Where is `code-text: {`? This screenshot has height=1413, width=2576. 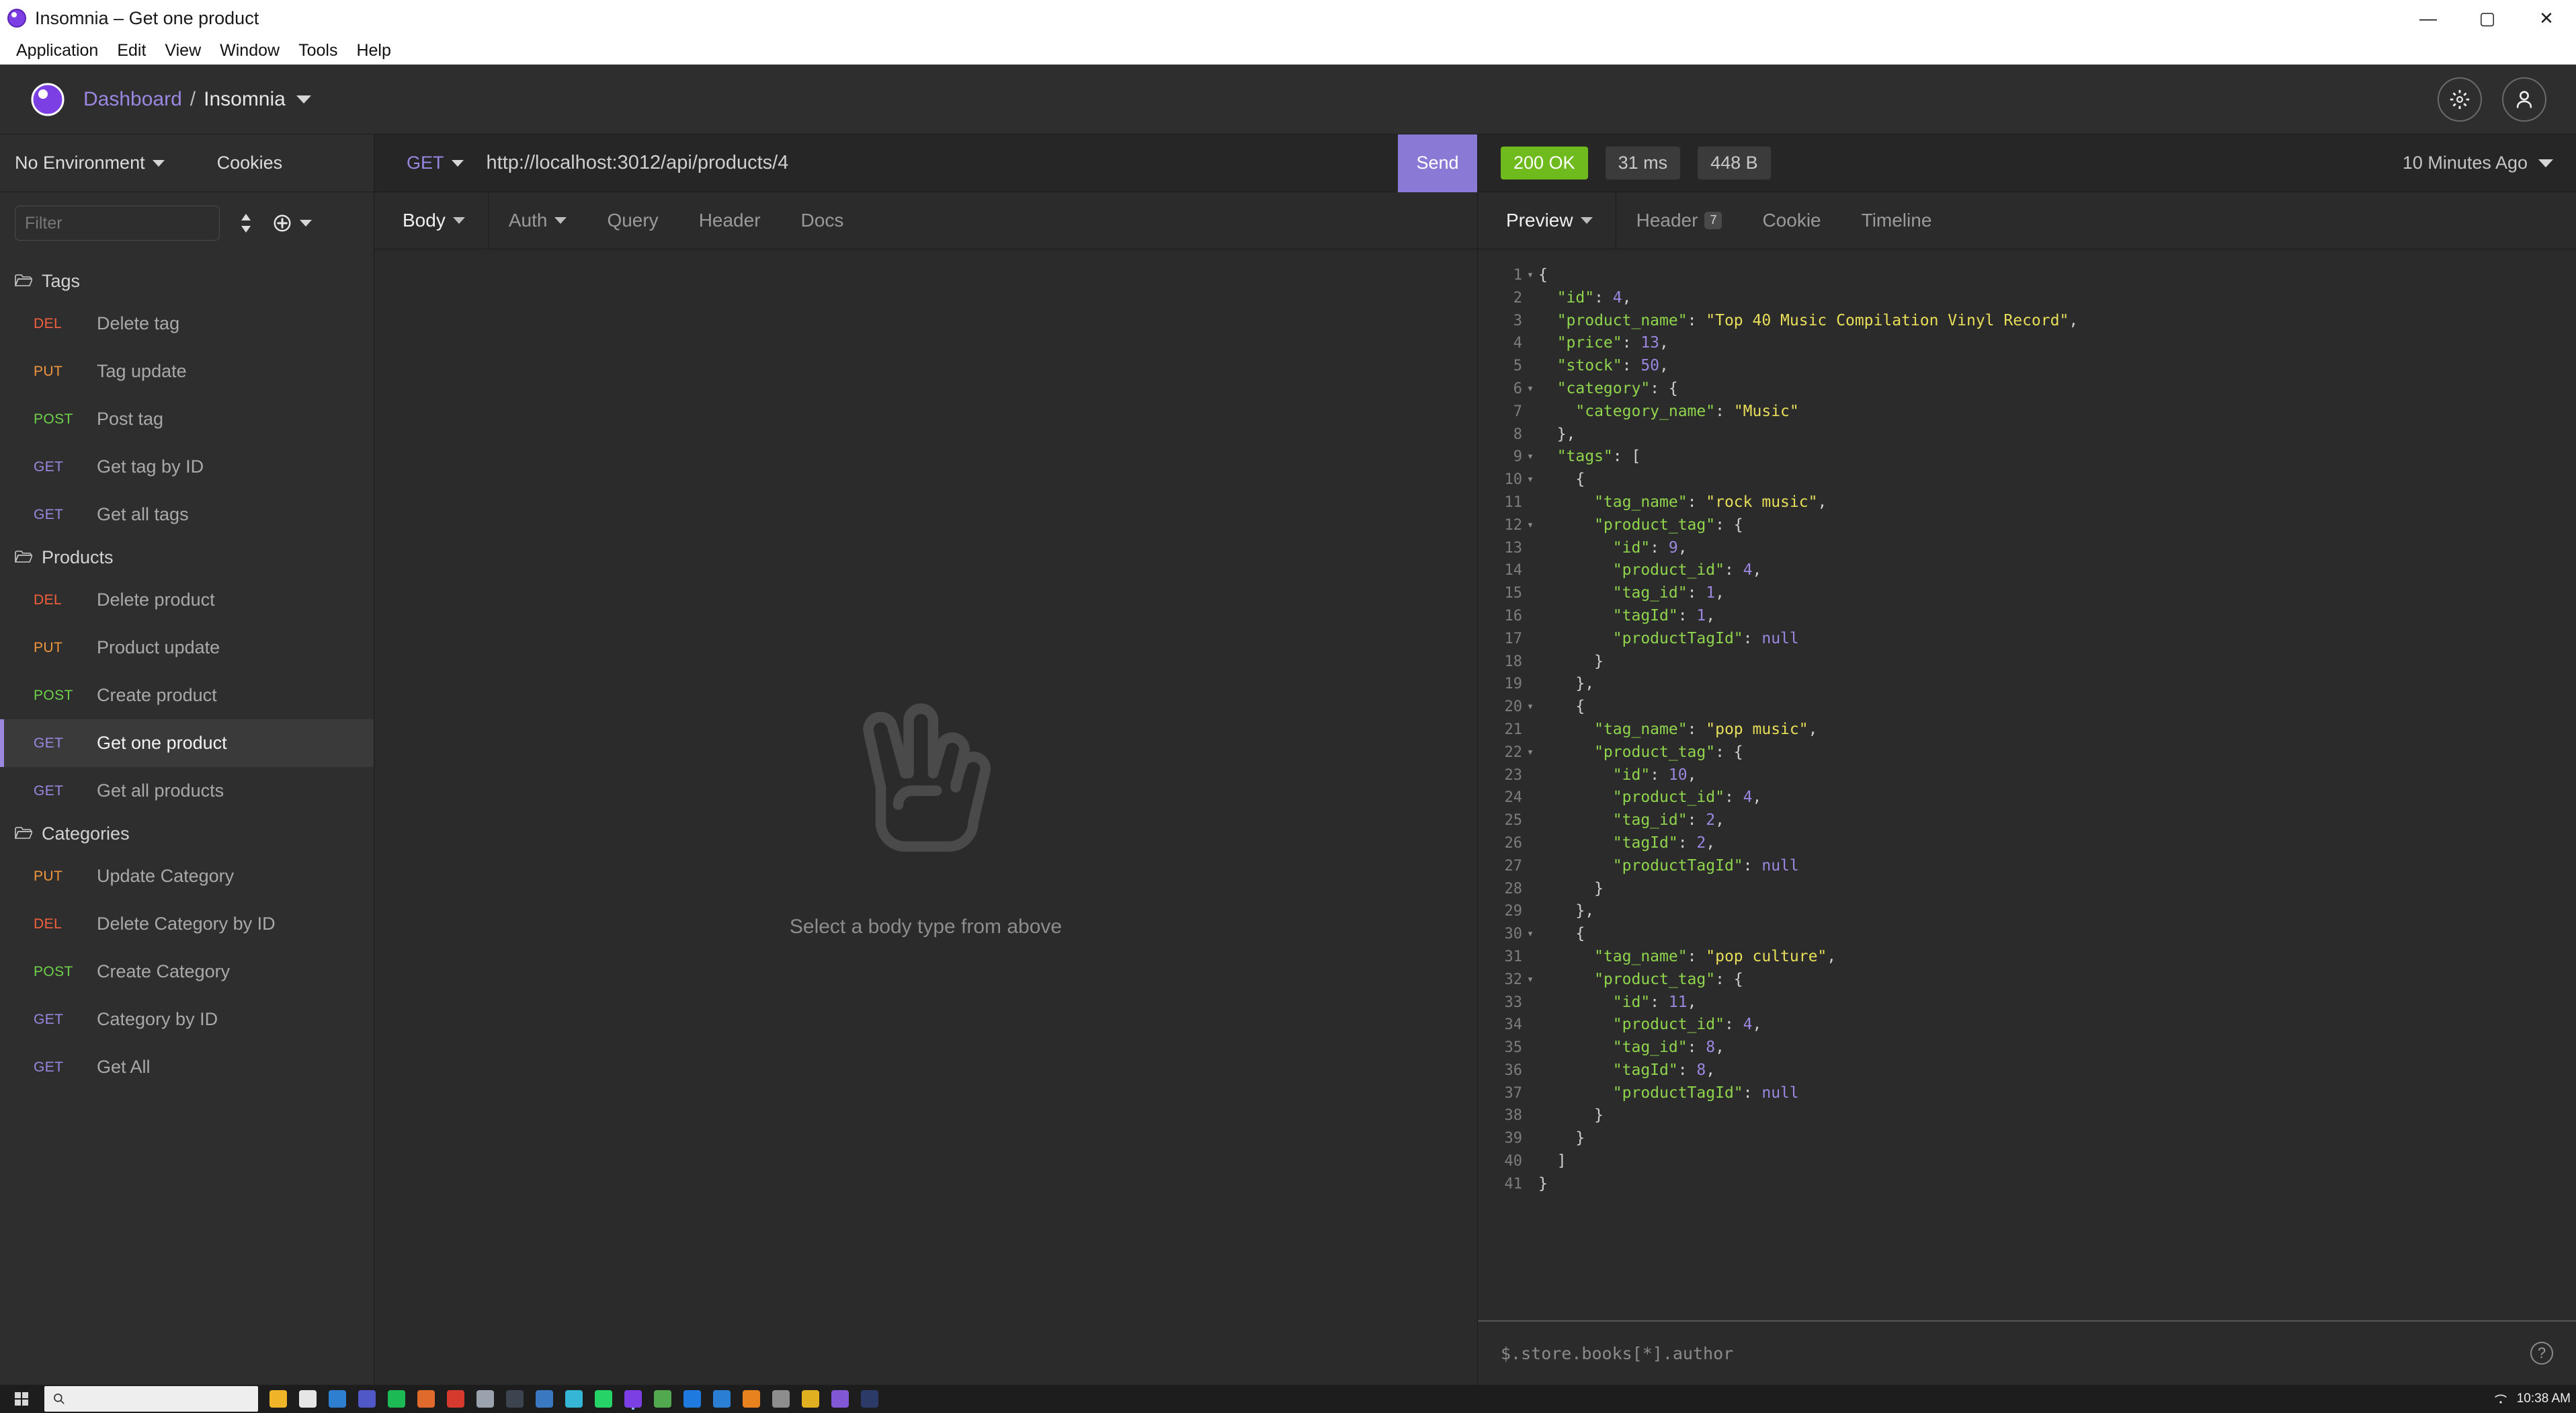
code-text: { is located at coordinates (1561, 707).